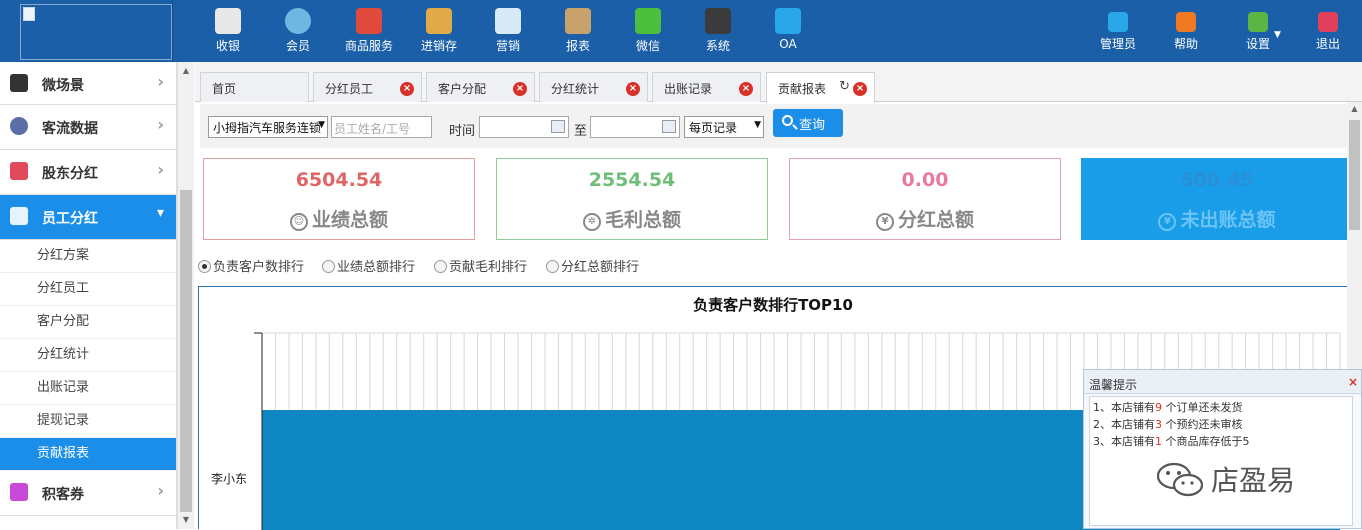 Image resolution: width=1362 pixels, height=530 pixels. I want to click on tab-label: 首页, so click(224, 89).